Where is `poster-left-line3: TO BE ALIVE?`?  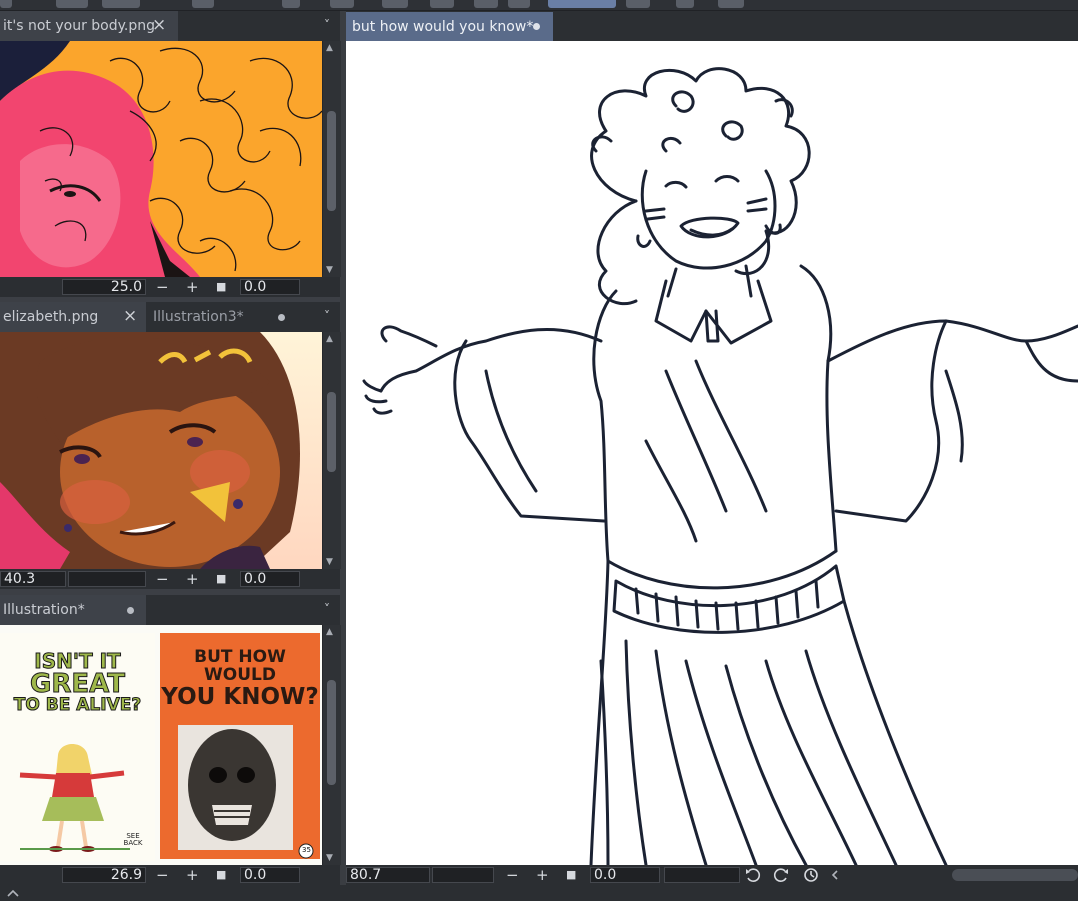 poster-left-line3: TO BE ALIVE? is located at coordinates (77, 705).